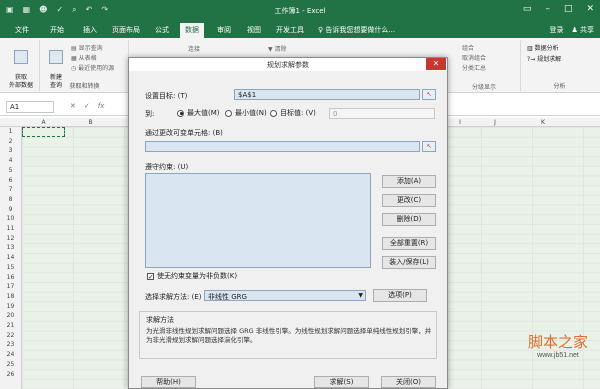  I want to click on connections-button: 连接, so click(194, 48).